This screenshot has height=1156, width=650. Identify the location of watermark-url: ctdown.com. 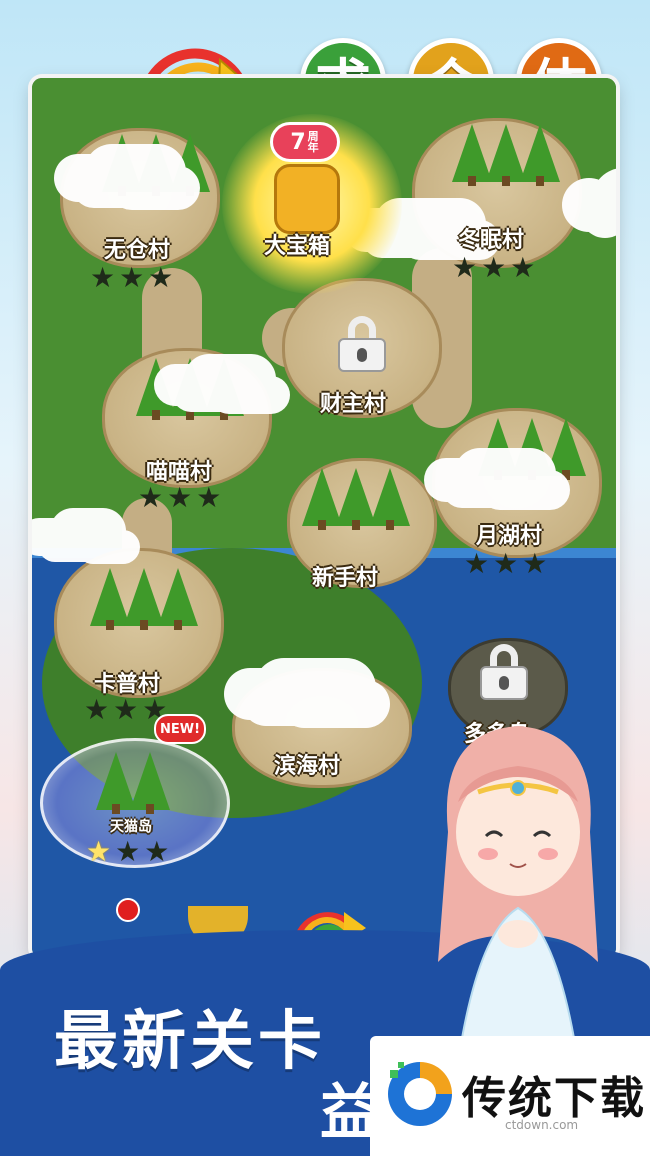
(542, 1125).